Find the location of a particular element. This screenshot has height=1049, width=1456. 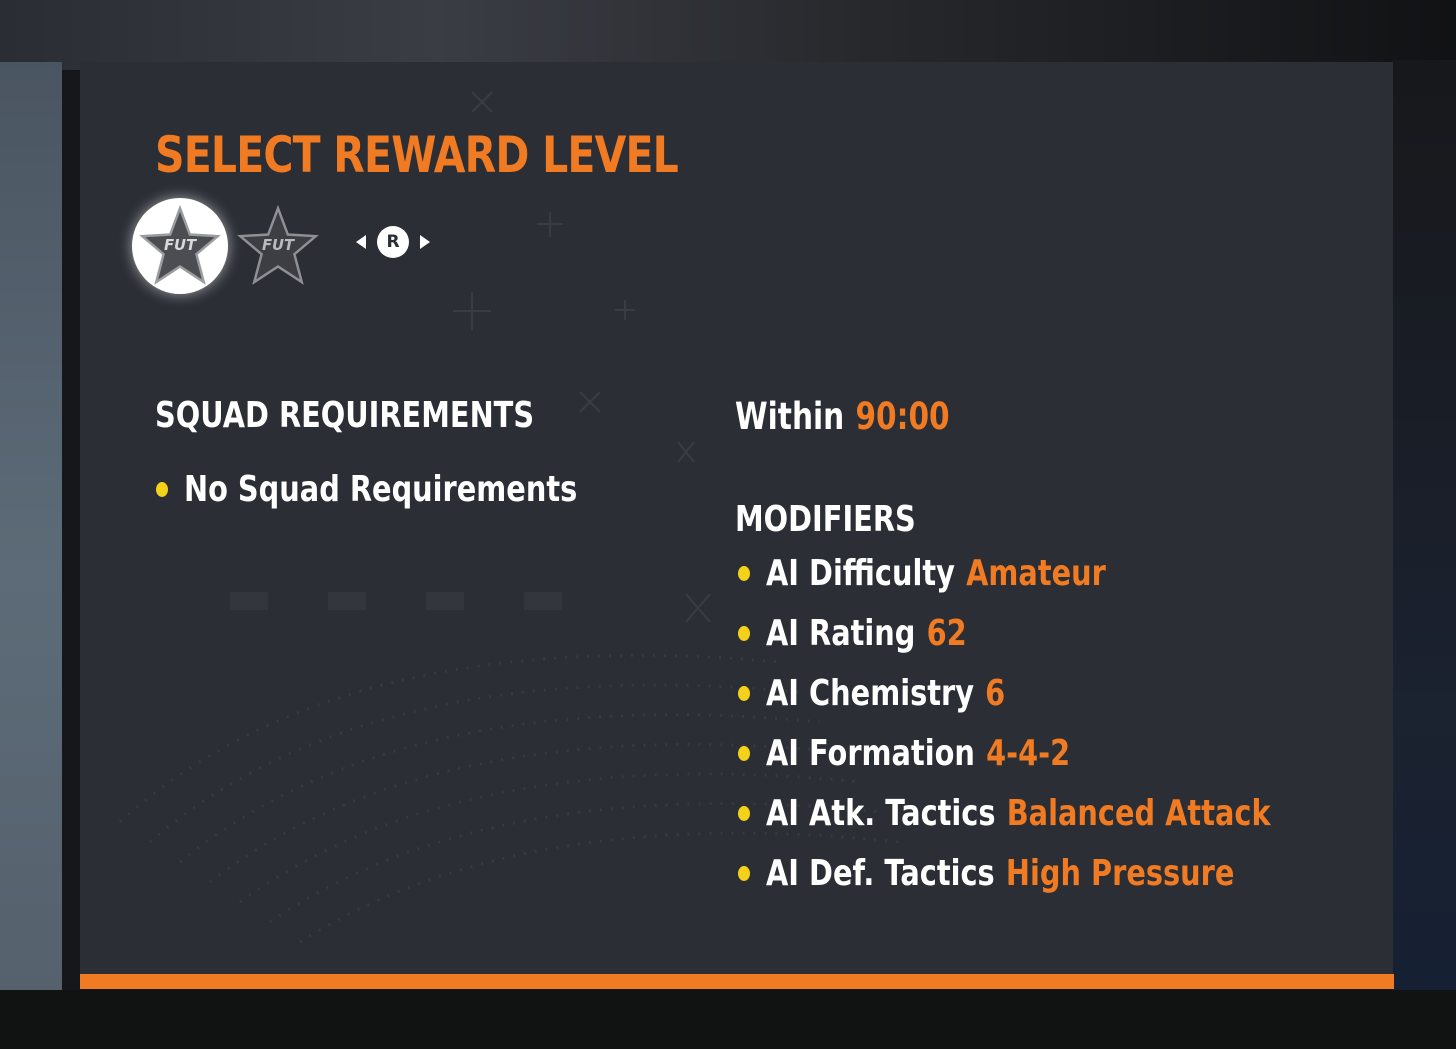

modifier-value: 6 is located at coordinates (995, 693).